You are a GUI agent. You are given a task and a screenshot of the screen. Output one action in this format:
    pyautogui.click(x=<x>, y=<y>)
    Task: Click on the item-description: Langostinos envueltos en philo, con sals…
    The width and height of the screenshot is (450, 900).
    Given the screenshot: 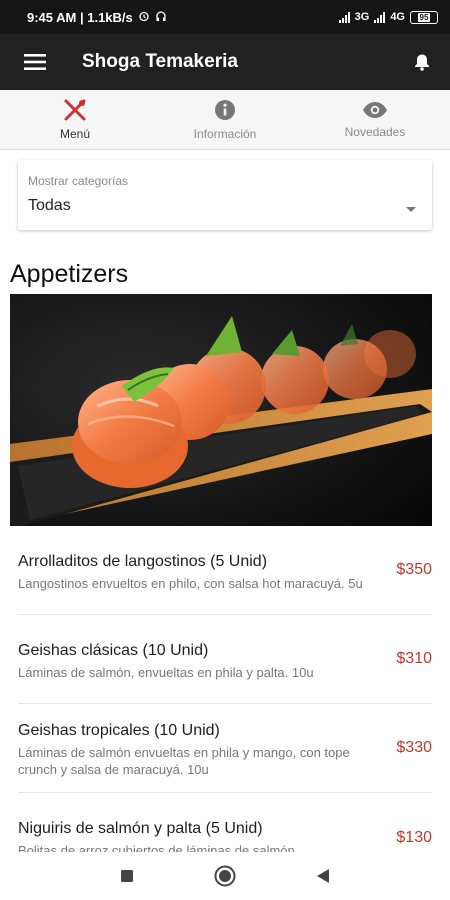 What is the action you would take?
    pyautogui.click(x=190, y=583)
    